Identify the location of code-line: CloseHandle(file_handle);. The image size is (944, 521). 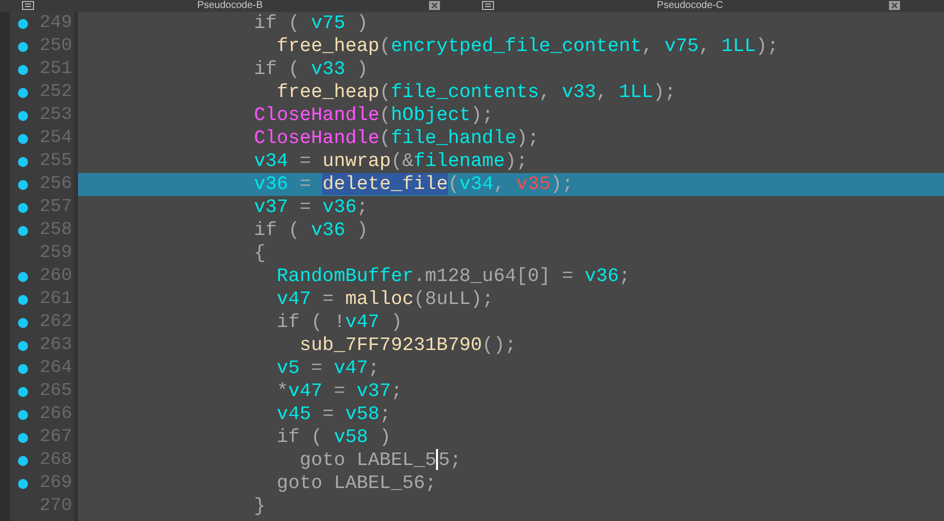
(397, 138).